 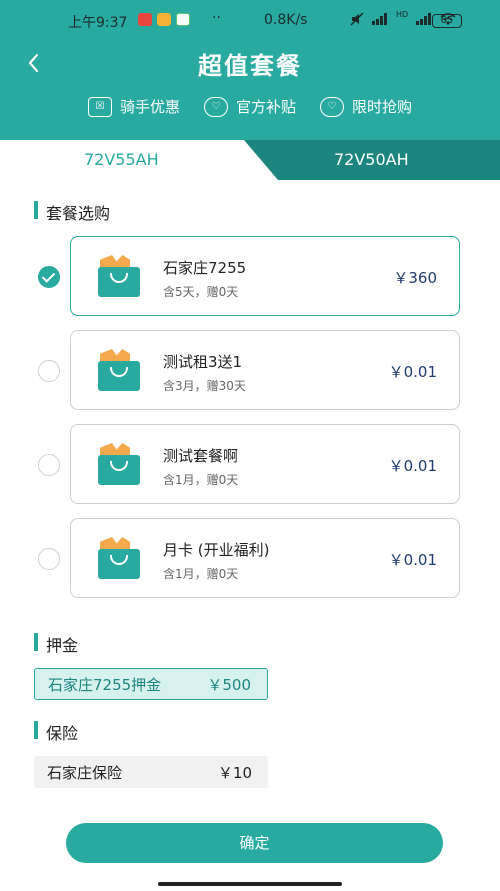 What do you see at coordinates (205, 268) in the screenshot?
I see `package-name: 石家庄7255` at bounding box center [205, 268].